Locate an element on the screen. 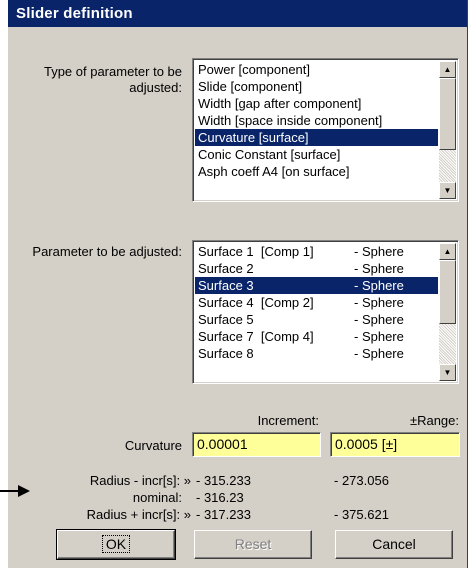 The image size is (474, 568). param-list-item: Surface 4 [Comp 2] - Sphere is located at coordinates (316, 302).